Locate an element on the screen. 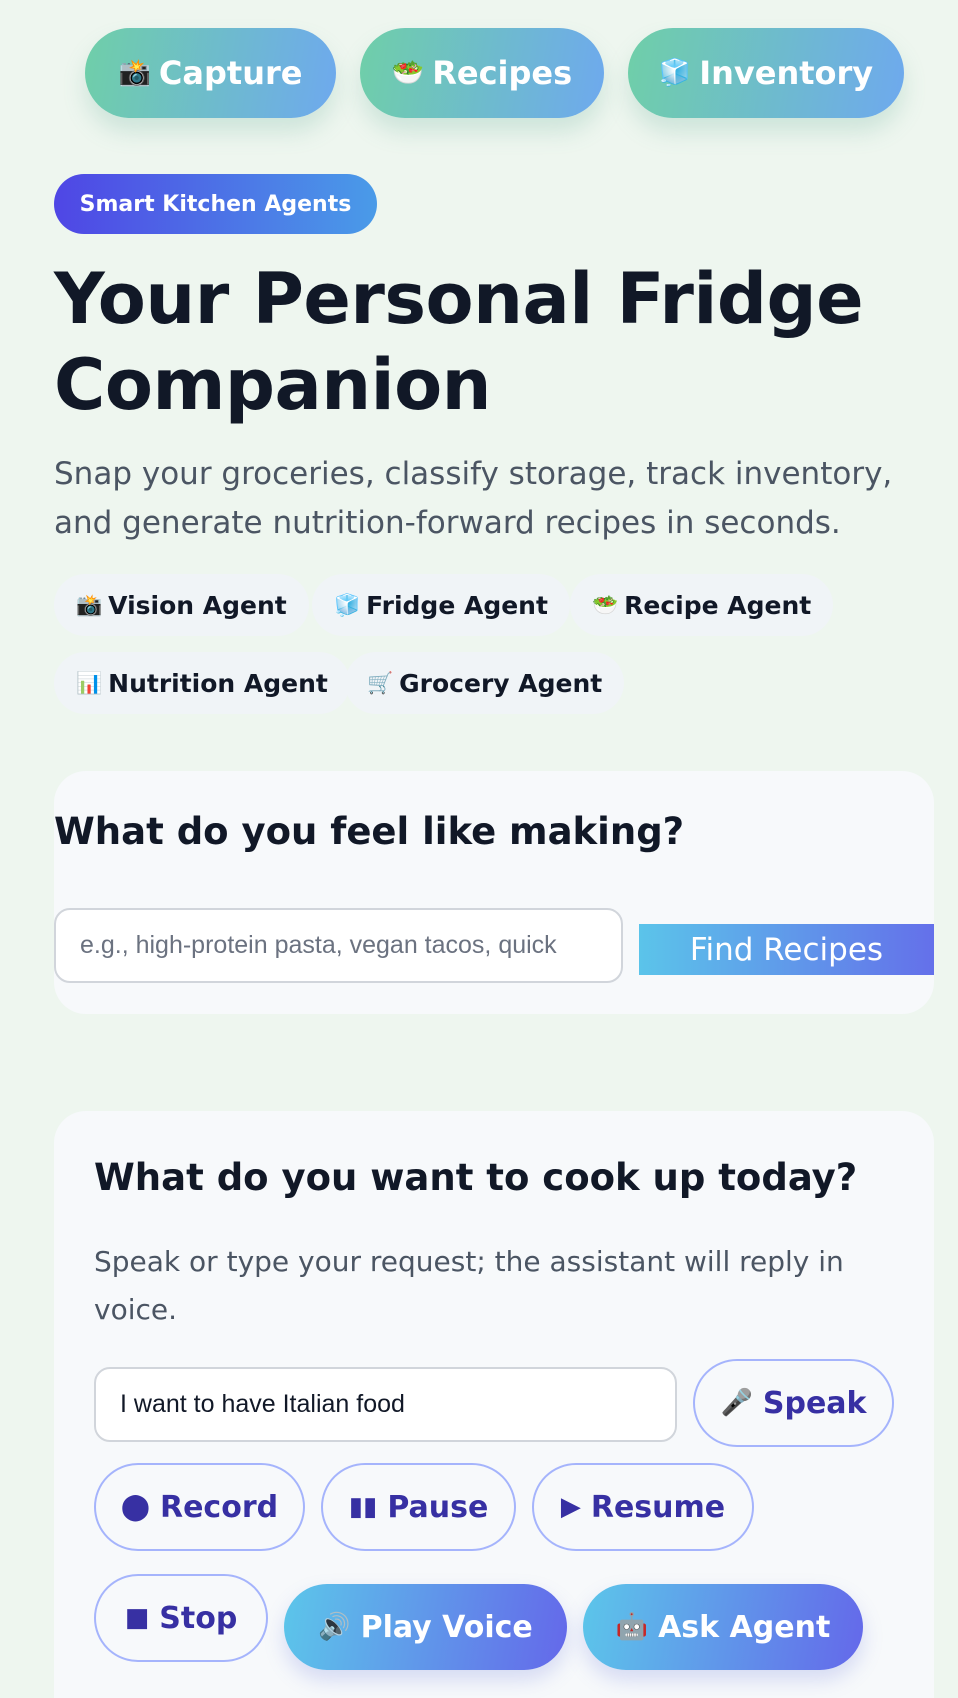  stop-square-icon: ■ is located at coordinates (137, 1618).